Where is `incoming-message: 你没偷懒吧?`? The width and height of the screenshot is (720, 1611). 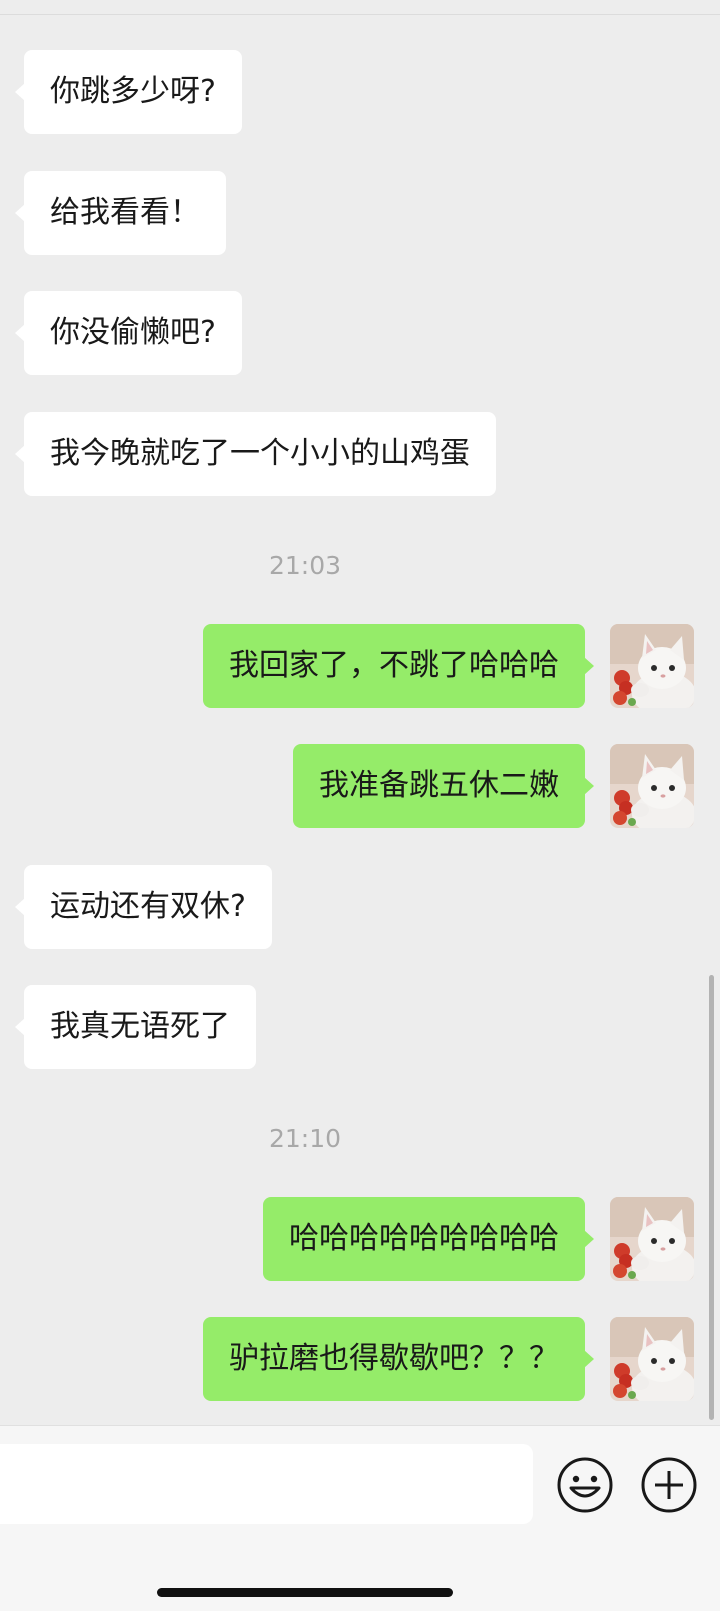 incoming-message: 你没偷懒吧? is located at coordinates (128, 333).